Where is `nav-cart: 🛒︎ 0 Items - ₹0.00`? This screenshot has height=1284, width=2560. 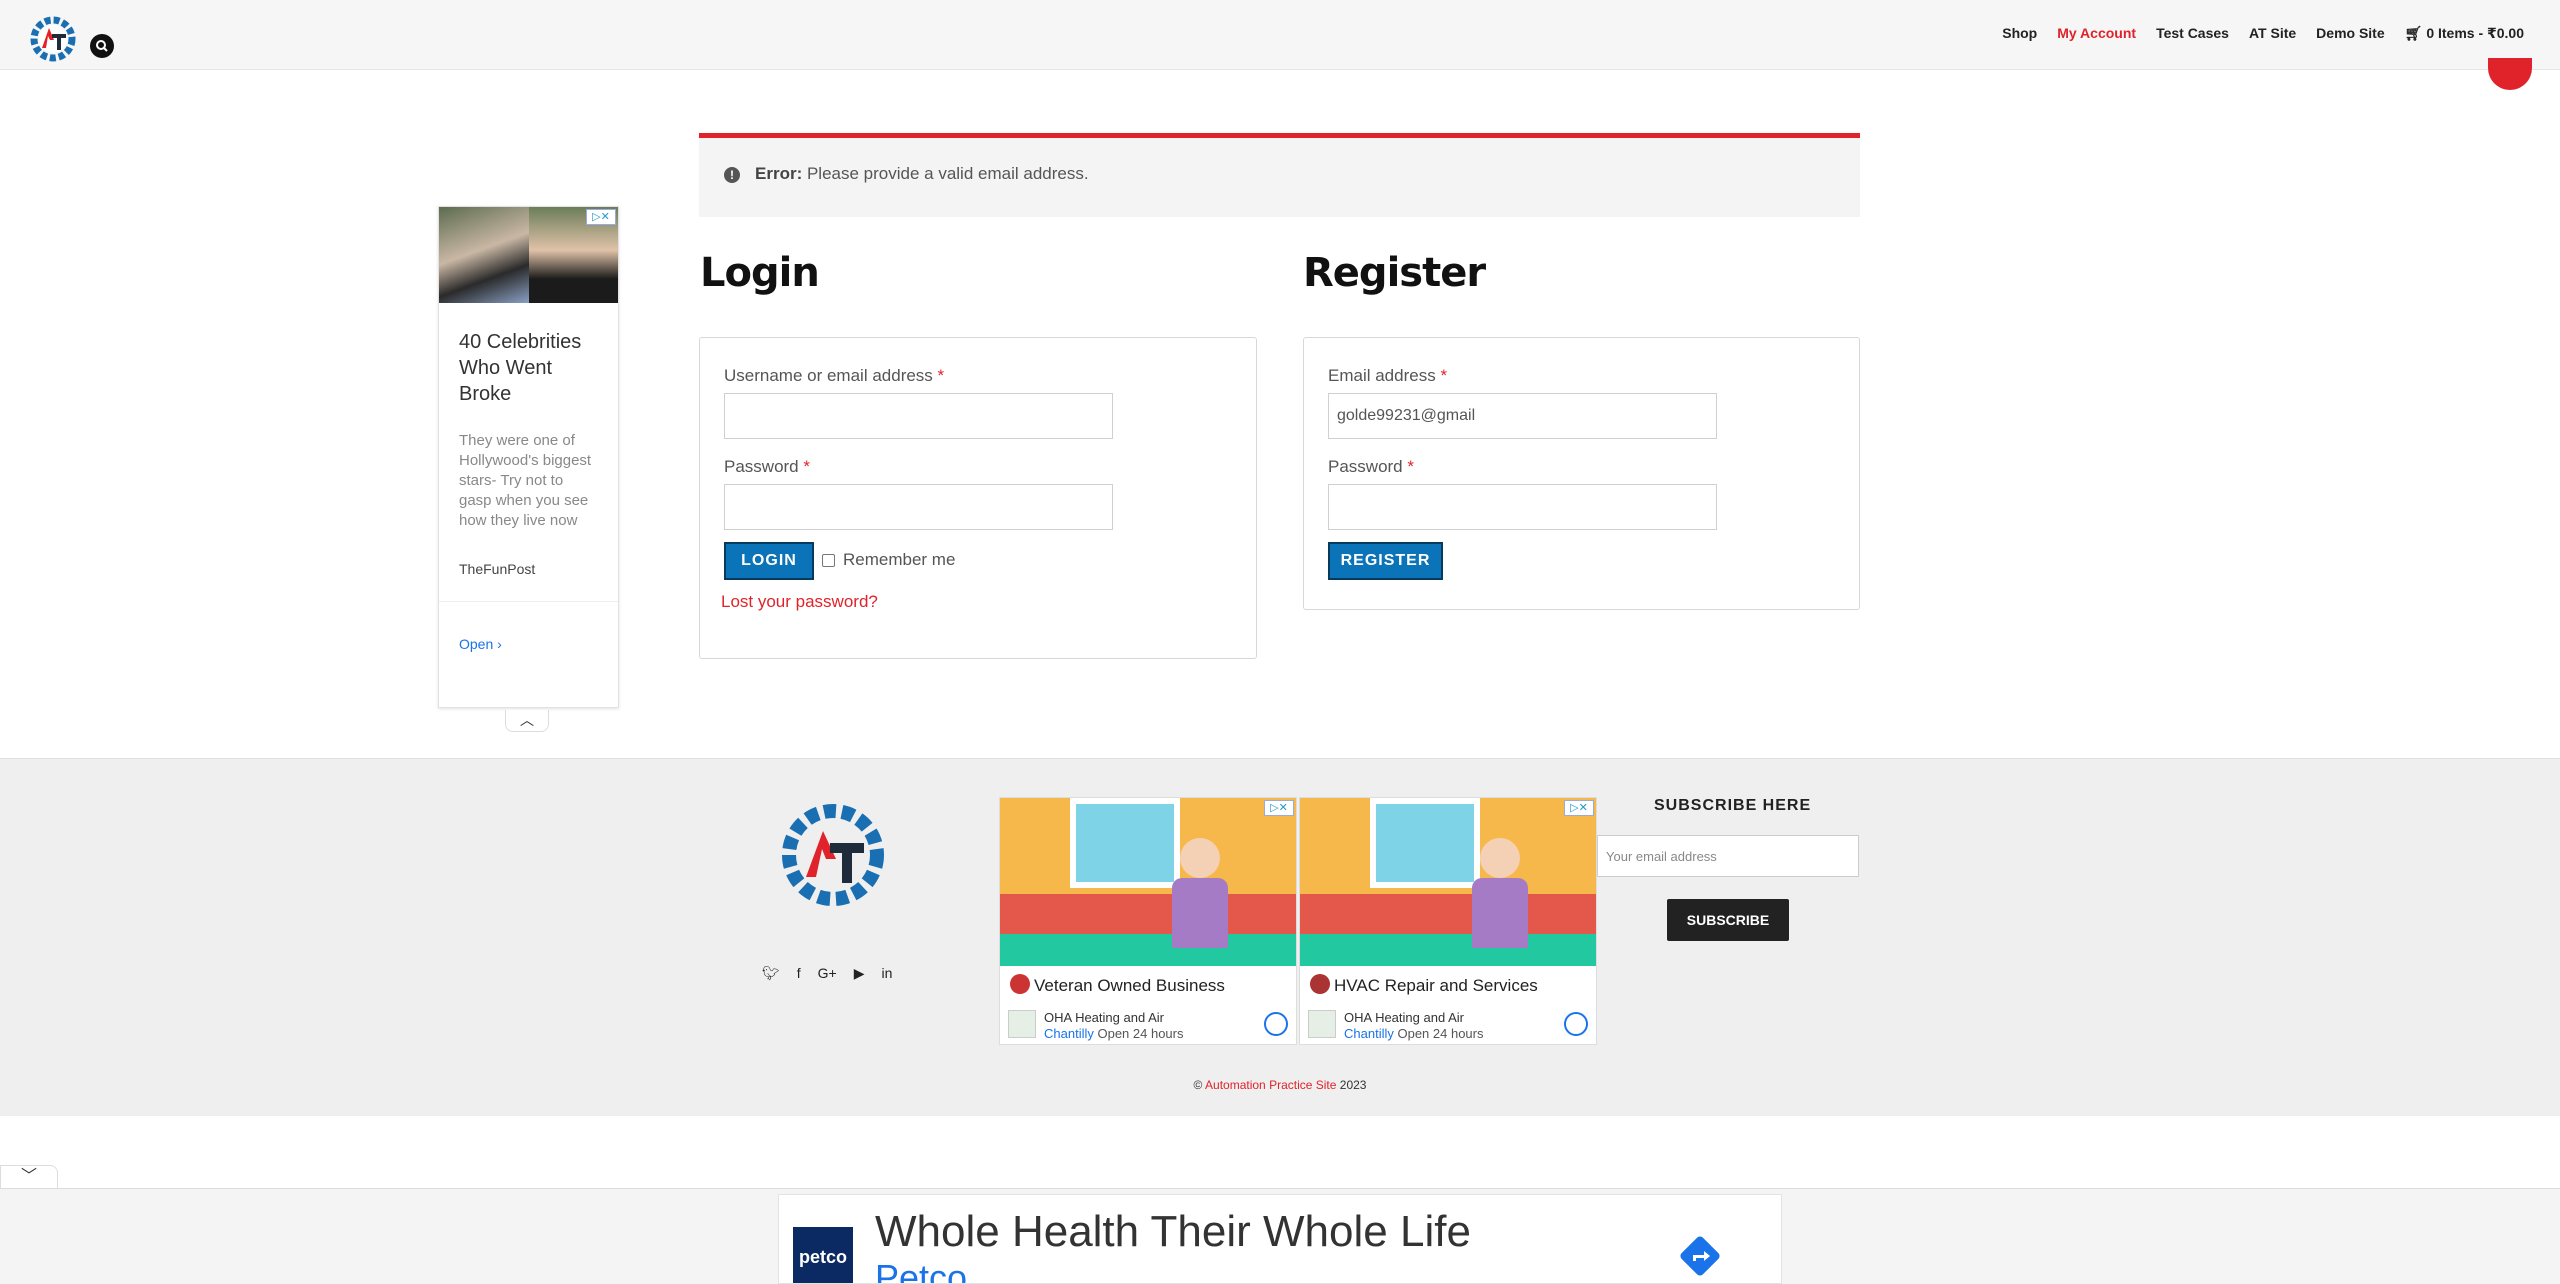
nav-cart: 🛒︎ 0 Items - ₹0.00 is located at coordinates (2464, 33).